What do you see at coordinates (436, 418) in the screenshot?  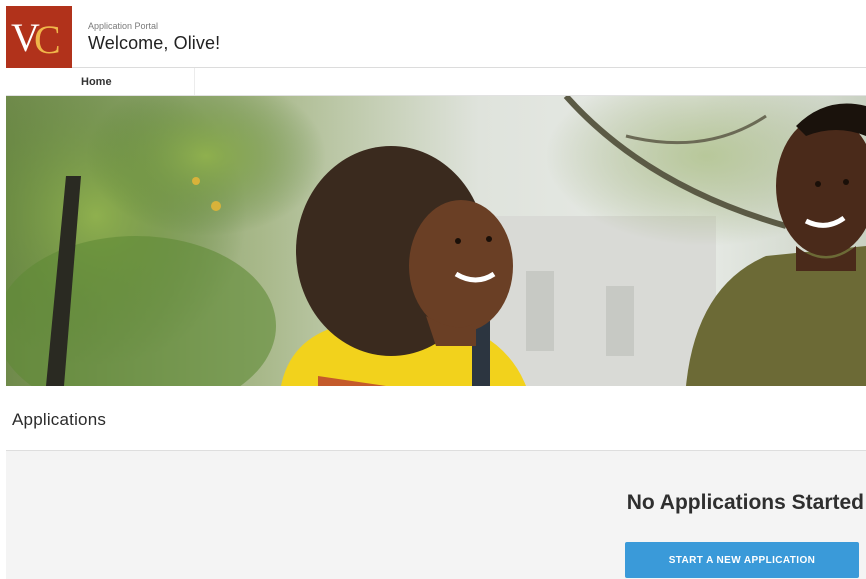 I see `applications-section-header: Applications` at bounding box center [436, 418].